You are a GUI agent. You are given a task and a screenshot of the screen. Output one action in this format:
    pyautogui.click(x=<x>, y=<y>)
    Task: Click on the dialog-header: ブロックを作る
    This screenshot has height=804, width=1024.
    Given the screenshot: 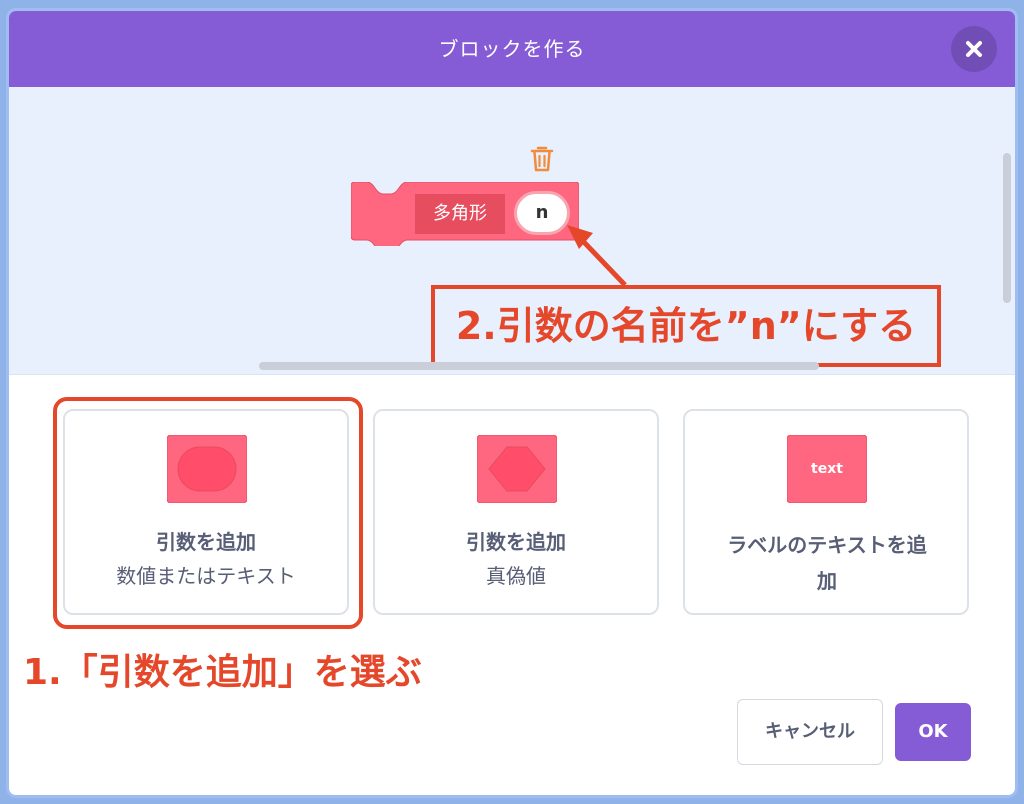 What is the action you would take?
    pyautogui.click(x=512, y=49)
    